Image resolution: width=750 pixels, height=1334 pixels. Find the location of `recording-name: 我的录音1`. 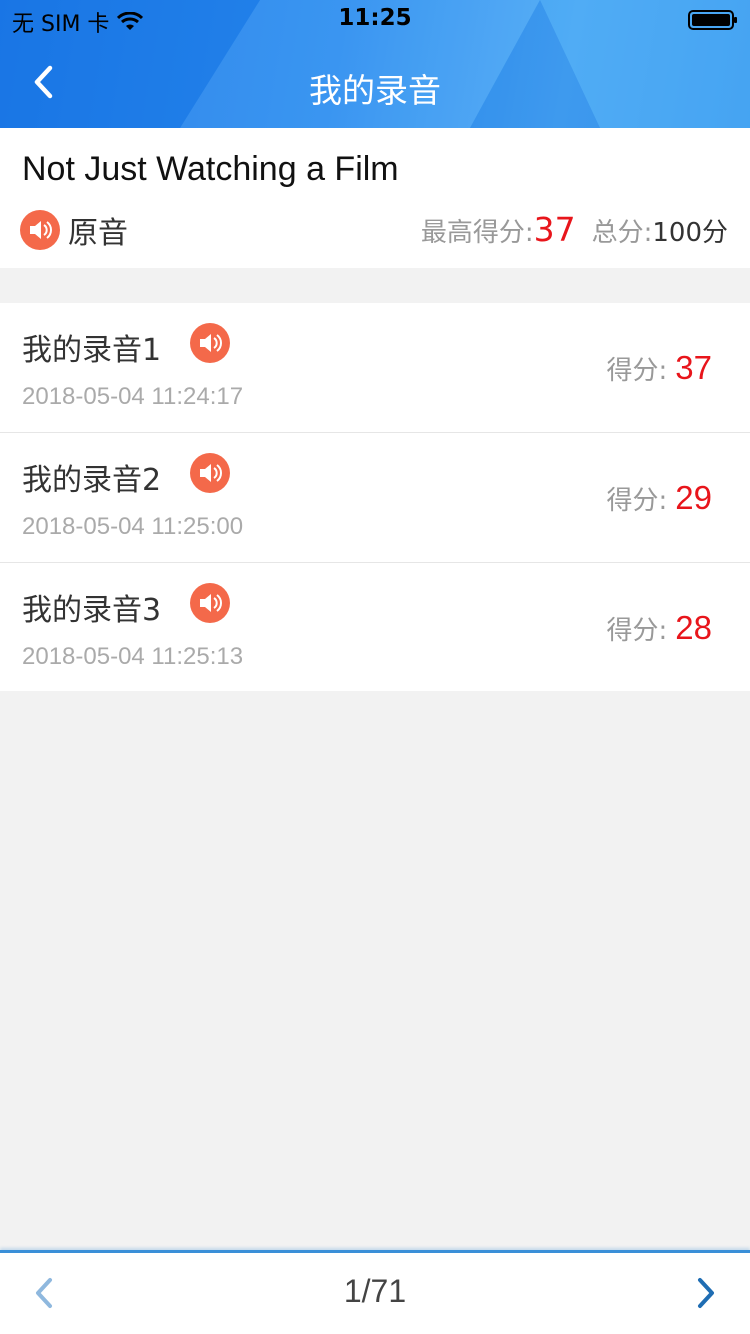

recording-name: 我的录音1 is located at coordinates (92, 350).